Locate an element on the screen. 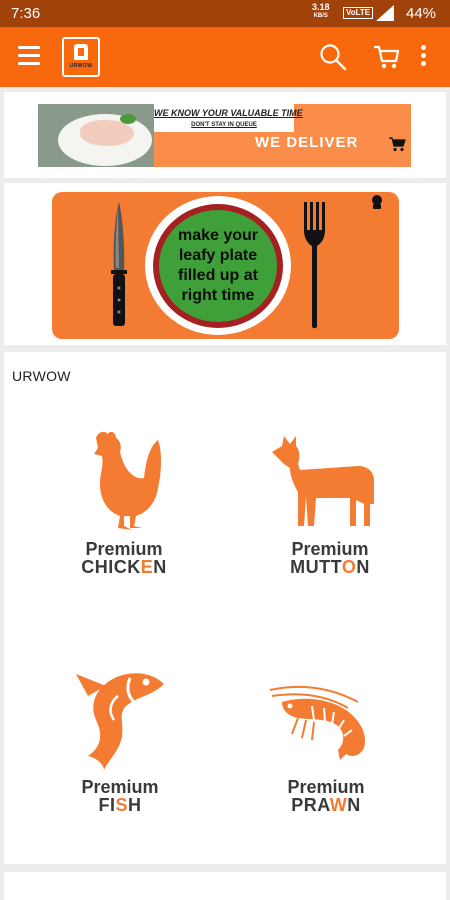  chicken-plate-photo is located at coordinates (96, 135).